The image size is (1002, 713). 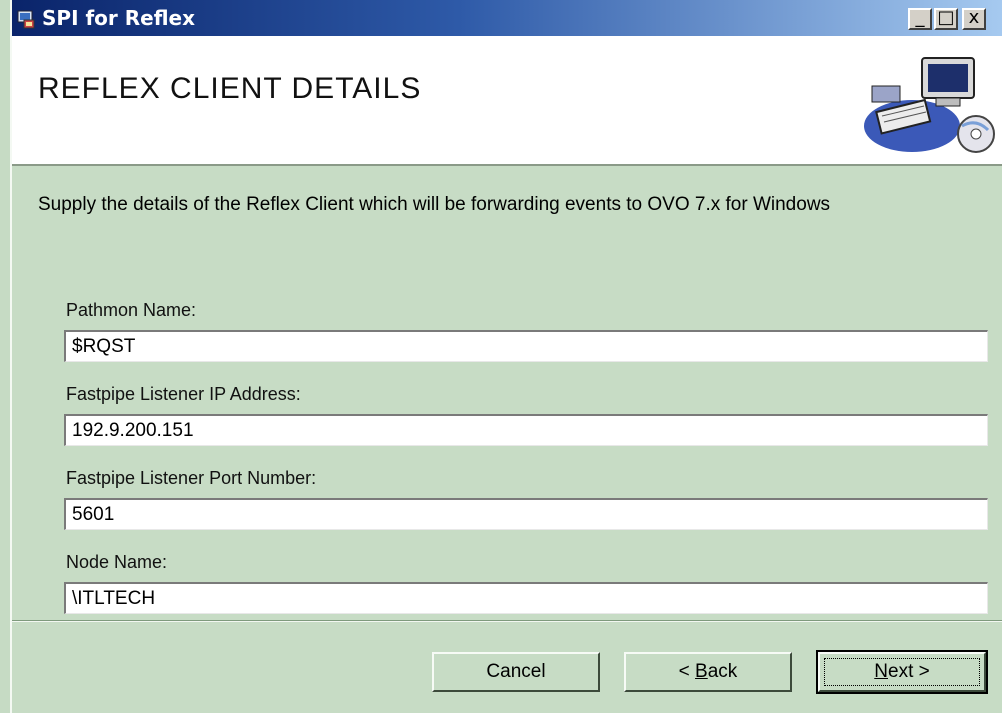 What do you see at coordinates (722, 671) in the screenshot?
I see `back-button-label-rest: ack` at bounding box center [722, 671].